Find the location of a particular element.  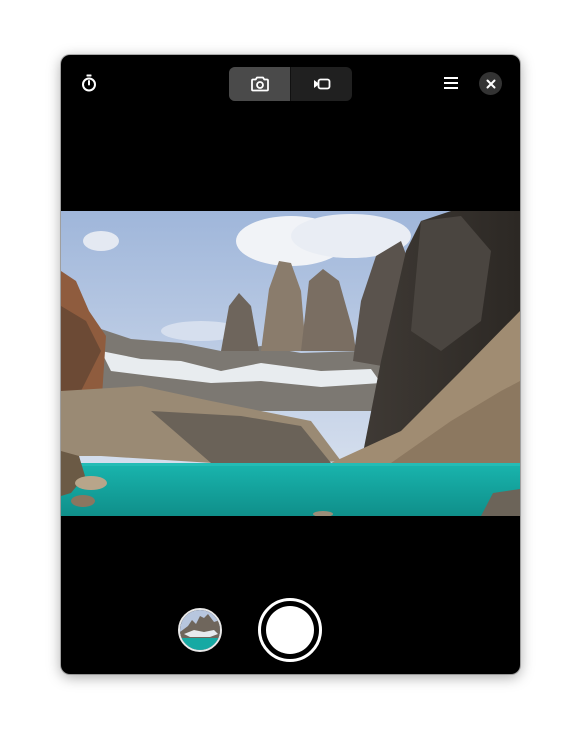

camera-icon is located at coordinates (259, 84).